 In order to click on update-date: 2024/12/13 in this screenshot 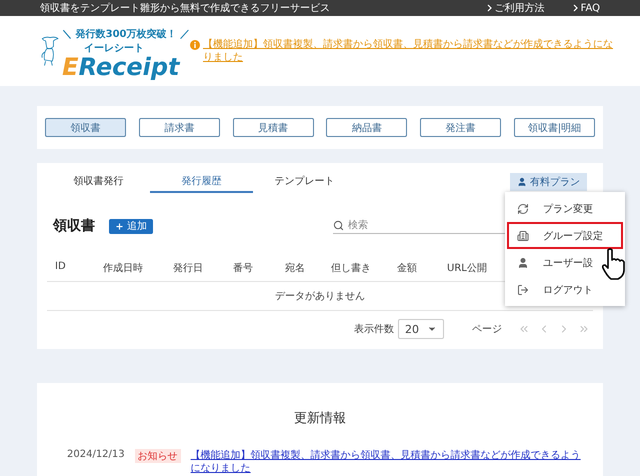, I will do `click(96, 454)`.